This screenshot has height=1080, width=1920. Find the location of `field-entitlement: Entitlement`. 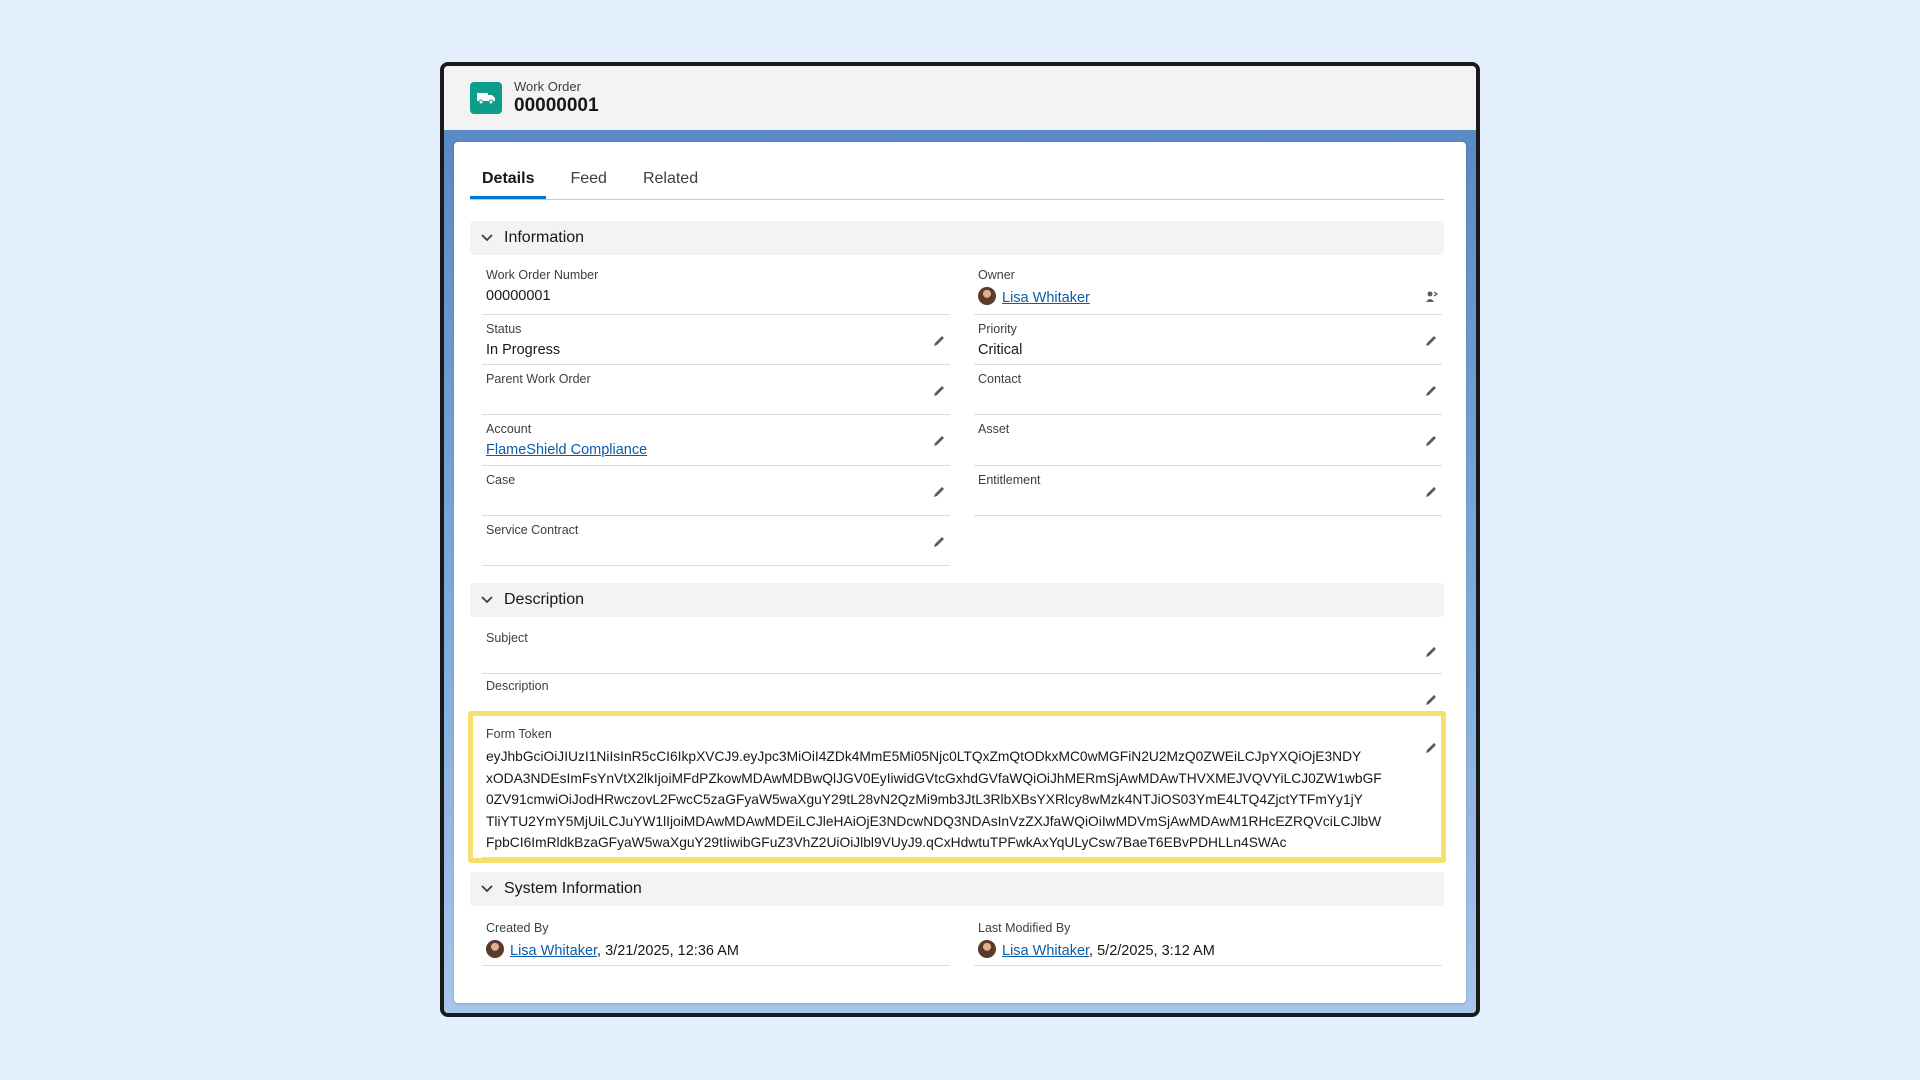

field-entitlement: Entitlement is located at coordinates (1208, 494).